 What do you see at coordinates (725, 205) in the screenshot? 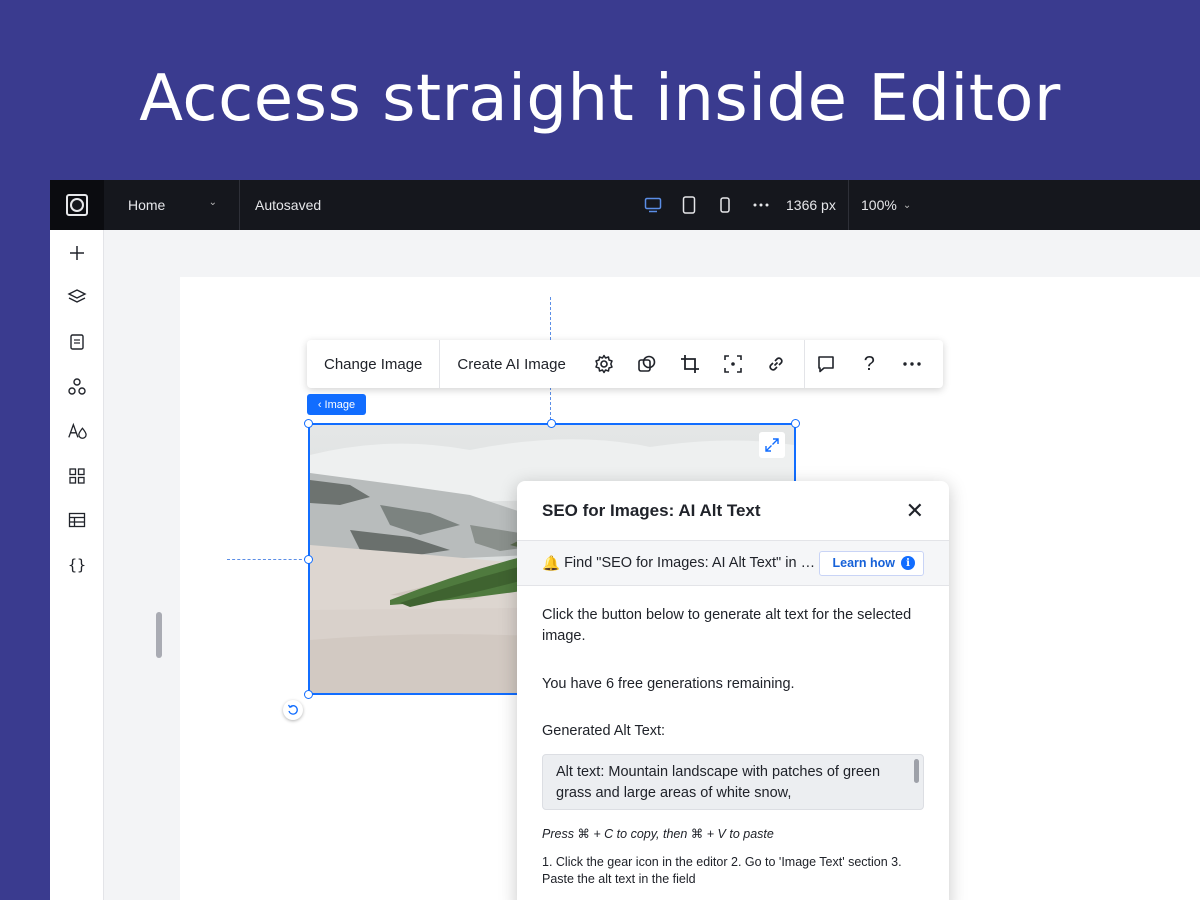
I see `mobile-icon` at bounding box center [725, 205].